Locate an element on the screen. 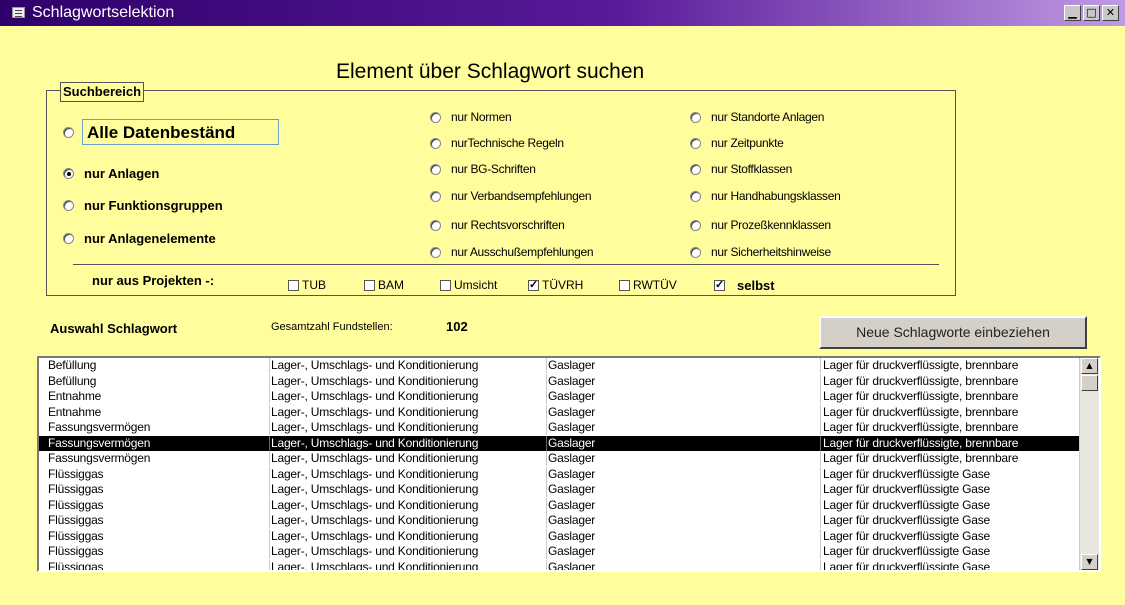 This screenshot has height=605, width=1125. checkbox-label: selbst is located at coordinates (756, 285).